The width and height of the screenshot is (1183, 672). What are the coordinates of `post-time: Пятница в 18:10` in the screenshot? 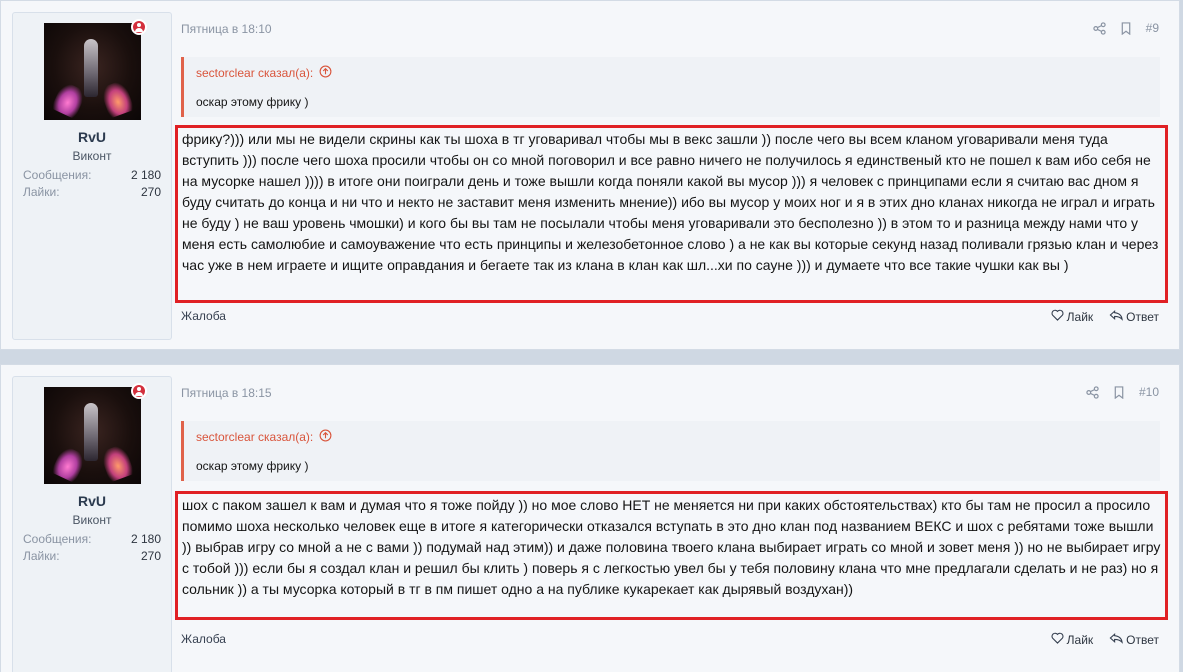 It's located at (226, 29).